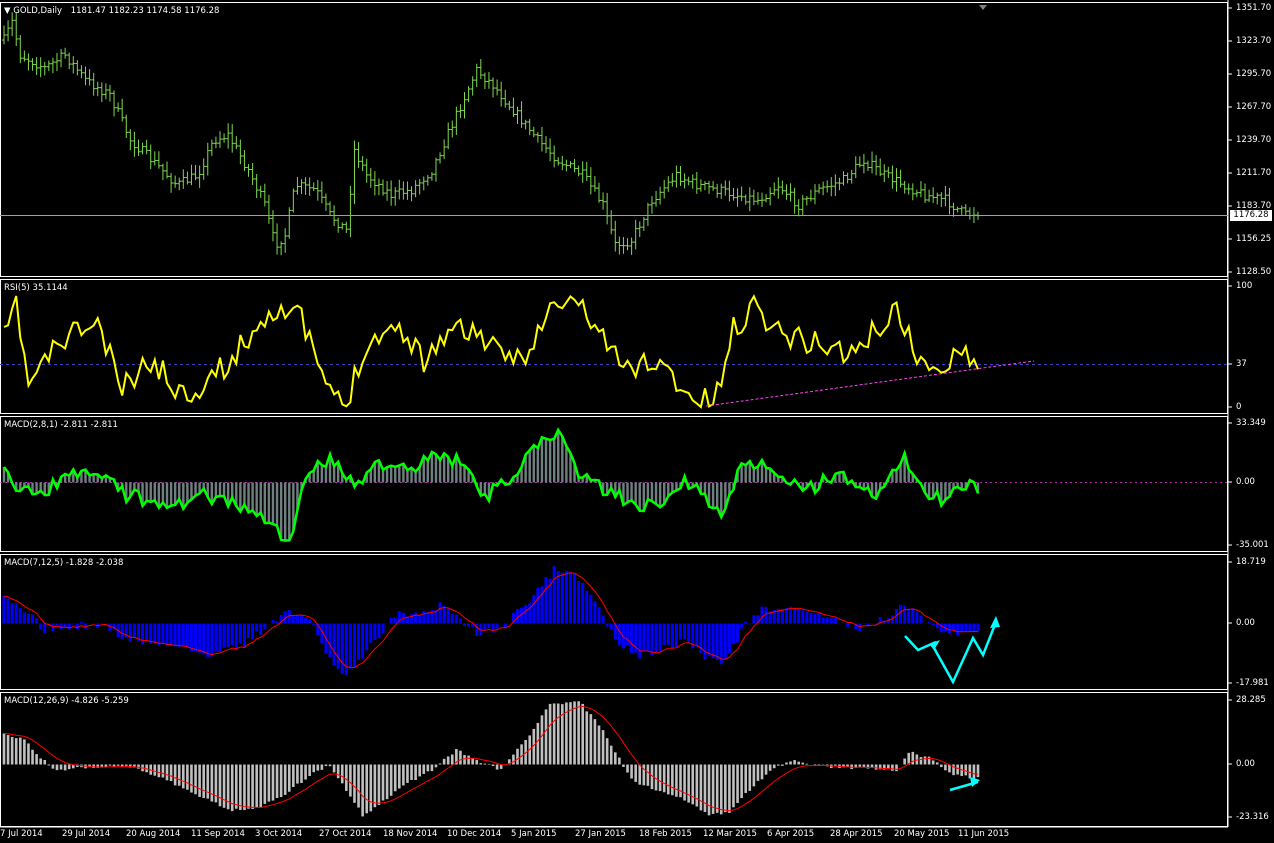  Describe the element at coordinates (7, 11) in the screenshot. I see `dropdown-triangle-icon: ▼` at that location.